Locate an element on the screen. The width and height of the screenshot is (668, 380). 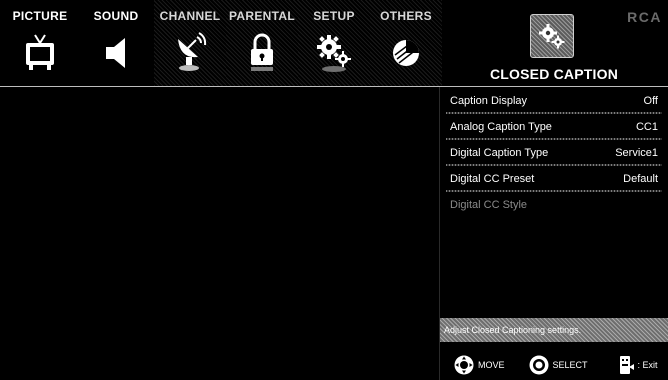
dpad-icon is located at coordinates (464, 365).